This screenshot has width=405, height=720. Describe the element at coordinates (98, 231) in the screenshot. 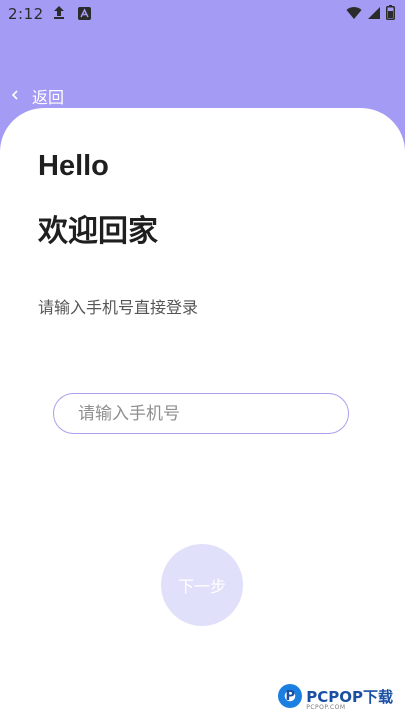

I see `welcome-heading: 欢迎回家` at that location.